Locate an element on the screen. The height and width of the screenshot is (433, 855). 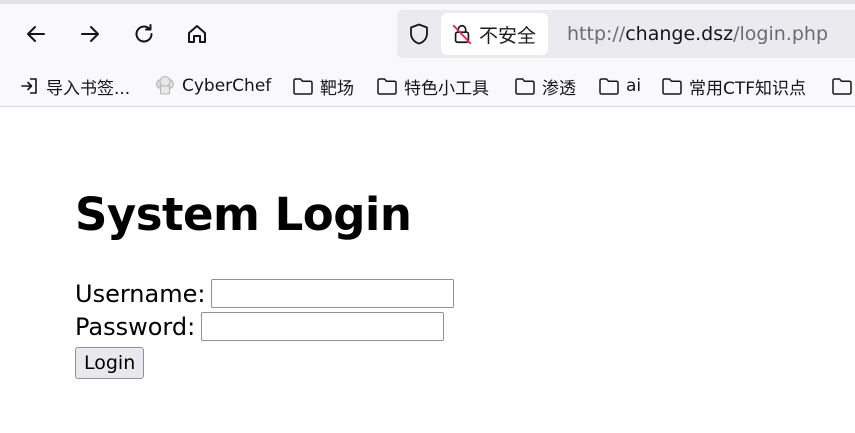
reload-icon is located at coordinates (144, 33).